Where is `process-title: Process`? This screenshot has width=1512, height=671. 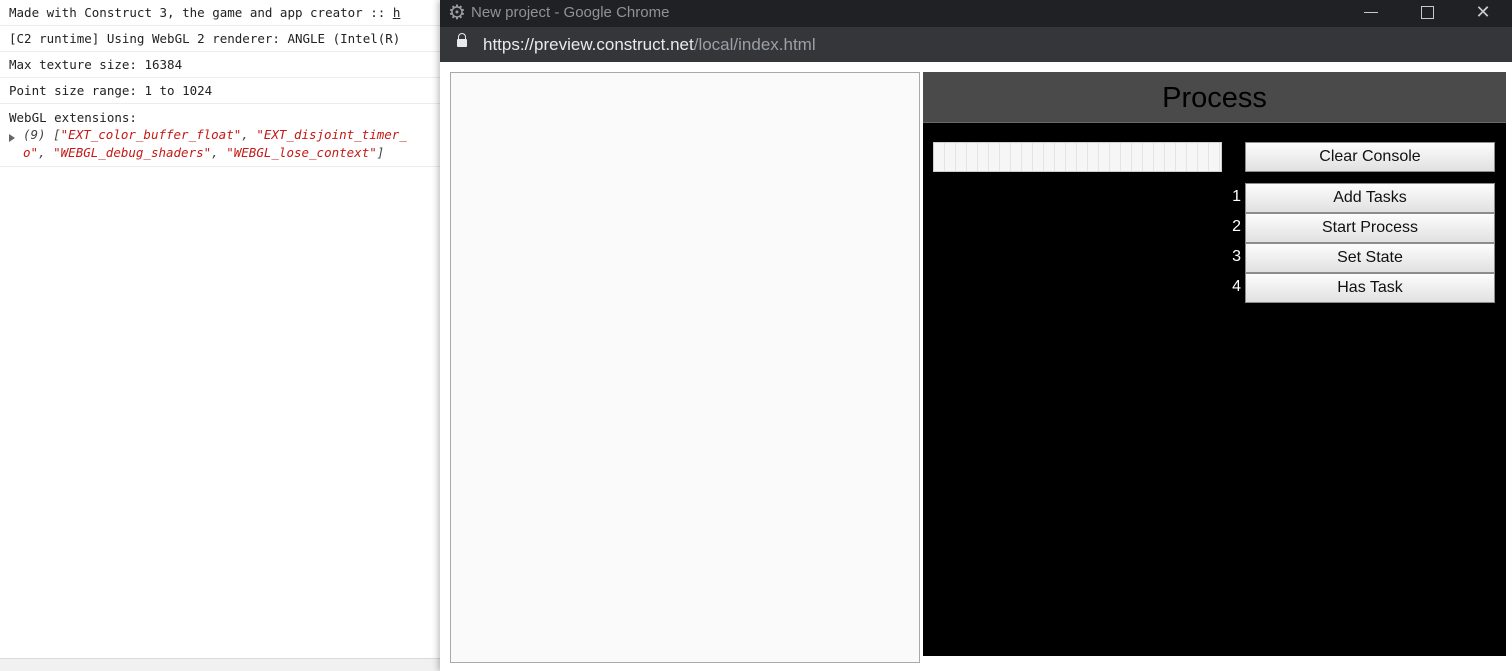
process-title: Process is located at coordinates (1214, 98).